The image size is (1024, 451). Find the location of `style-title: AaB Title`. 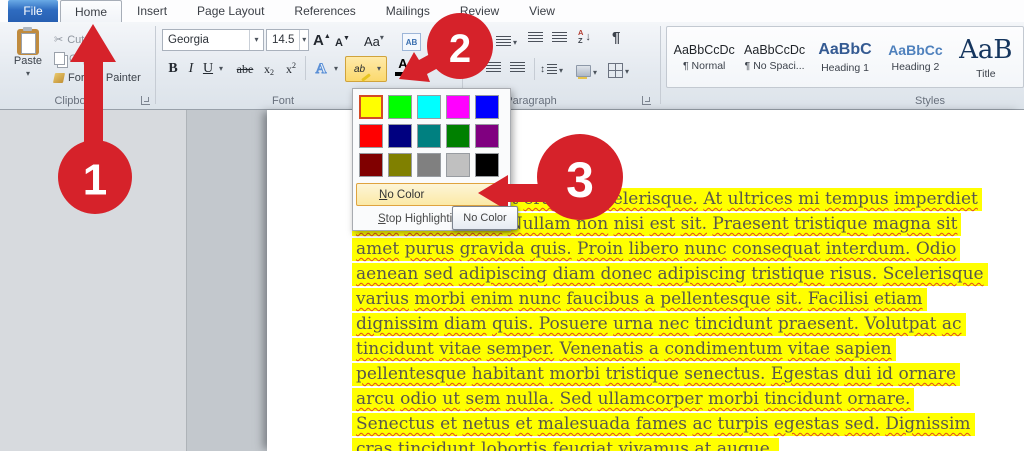

style-title: AaB Title is located at coordinates (986, 57).